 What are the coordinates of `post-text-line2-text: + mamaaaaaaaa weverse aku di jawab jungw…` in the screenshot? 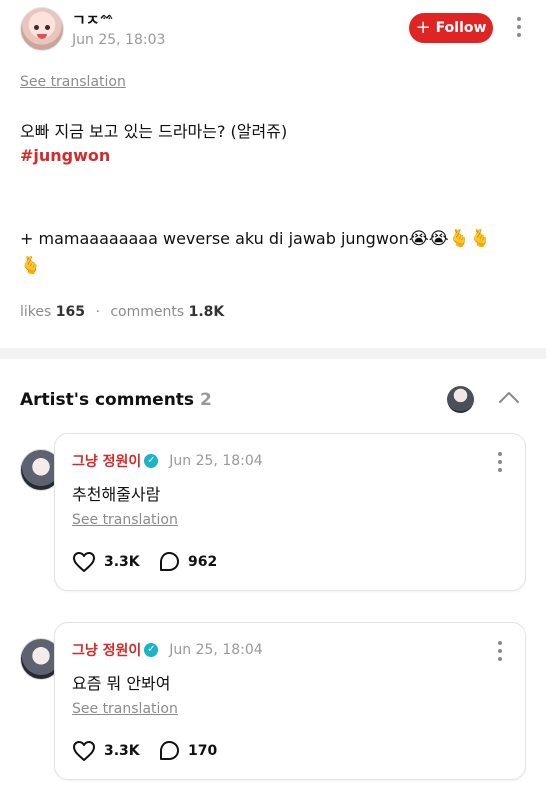 It's located at (214, 238).